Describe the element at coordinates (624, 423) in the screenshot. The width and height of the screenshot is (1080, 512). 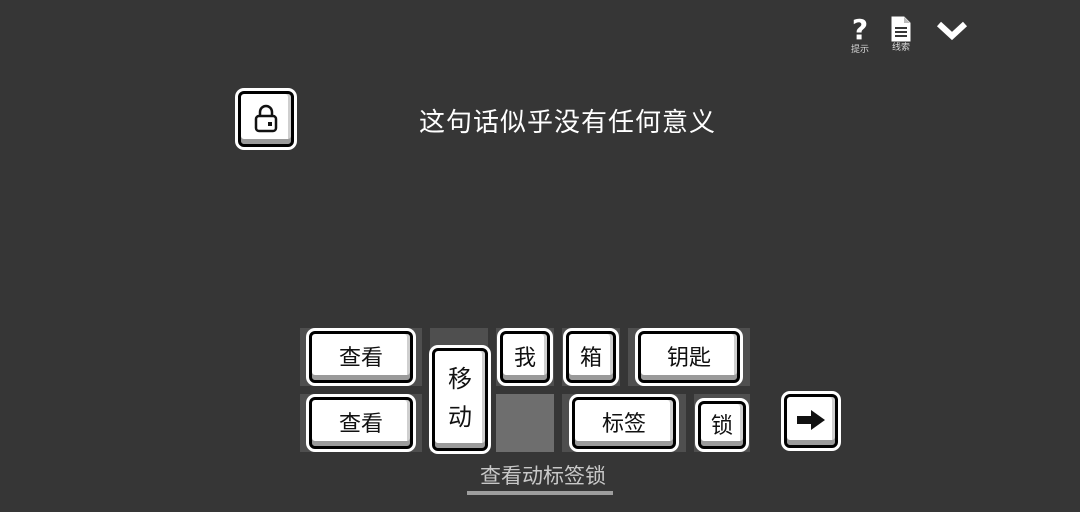
I see `word-tile-tag: 标签` at that location.